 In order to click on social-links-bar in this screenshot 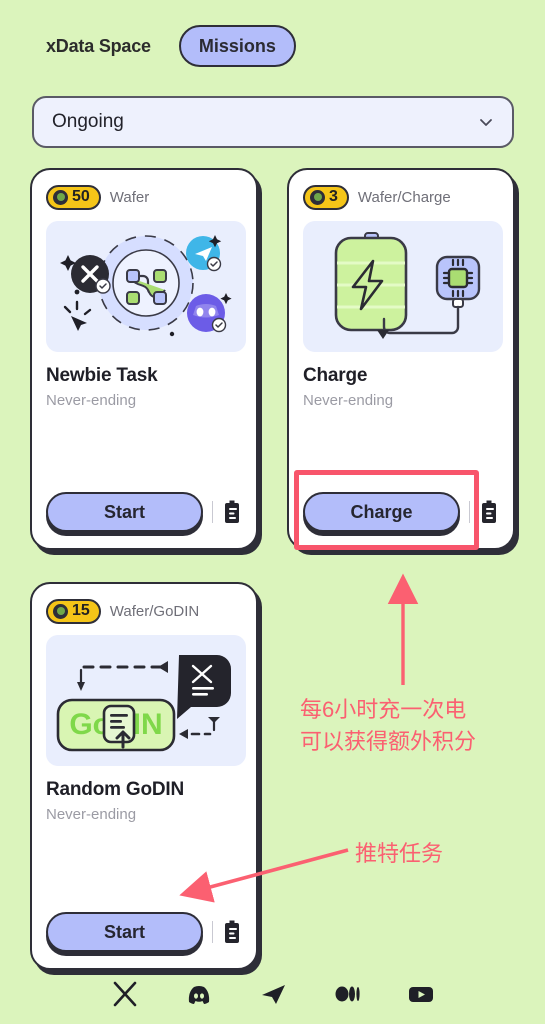, I will do `click(272, 994)`.